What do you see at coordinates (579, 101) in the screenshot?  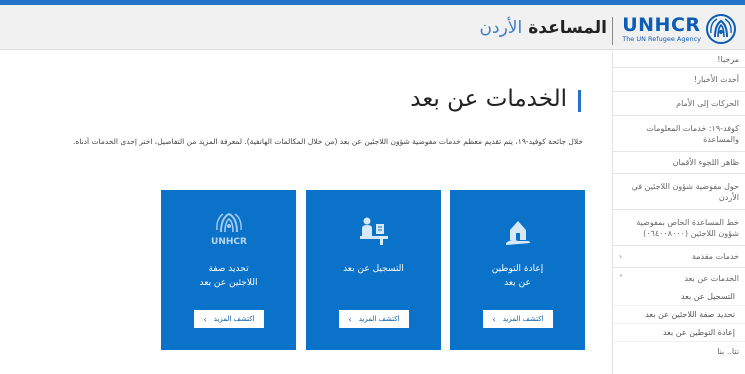 I see `title-accent-bar` at bounding box center [579, 101].